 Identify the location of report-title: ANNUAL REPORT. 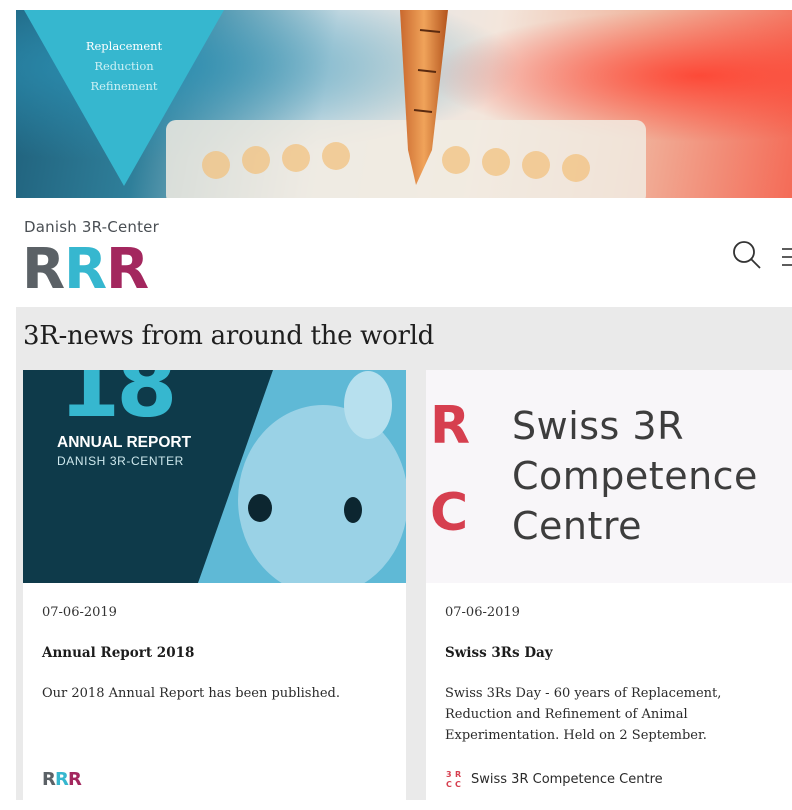
(124, 442).